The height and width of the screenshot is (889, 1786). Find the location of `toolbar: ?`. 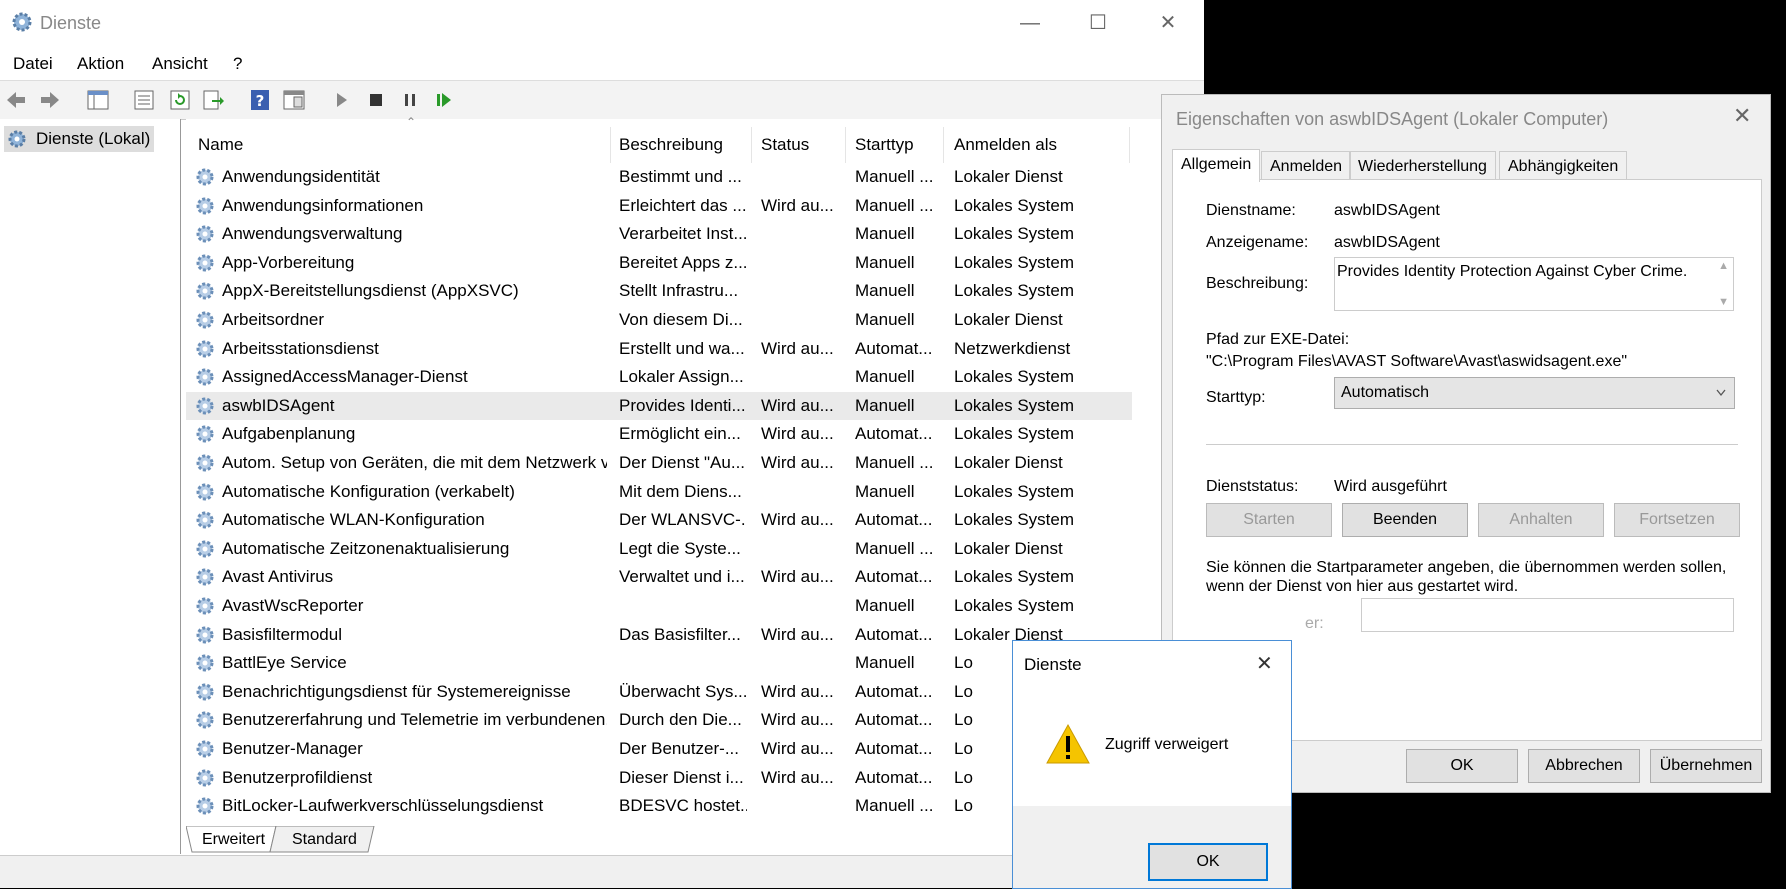

toolbar: ? is located at coordinates (602, 100).